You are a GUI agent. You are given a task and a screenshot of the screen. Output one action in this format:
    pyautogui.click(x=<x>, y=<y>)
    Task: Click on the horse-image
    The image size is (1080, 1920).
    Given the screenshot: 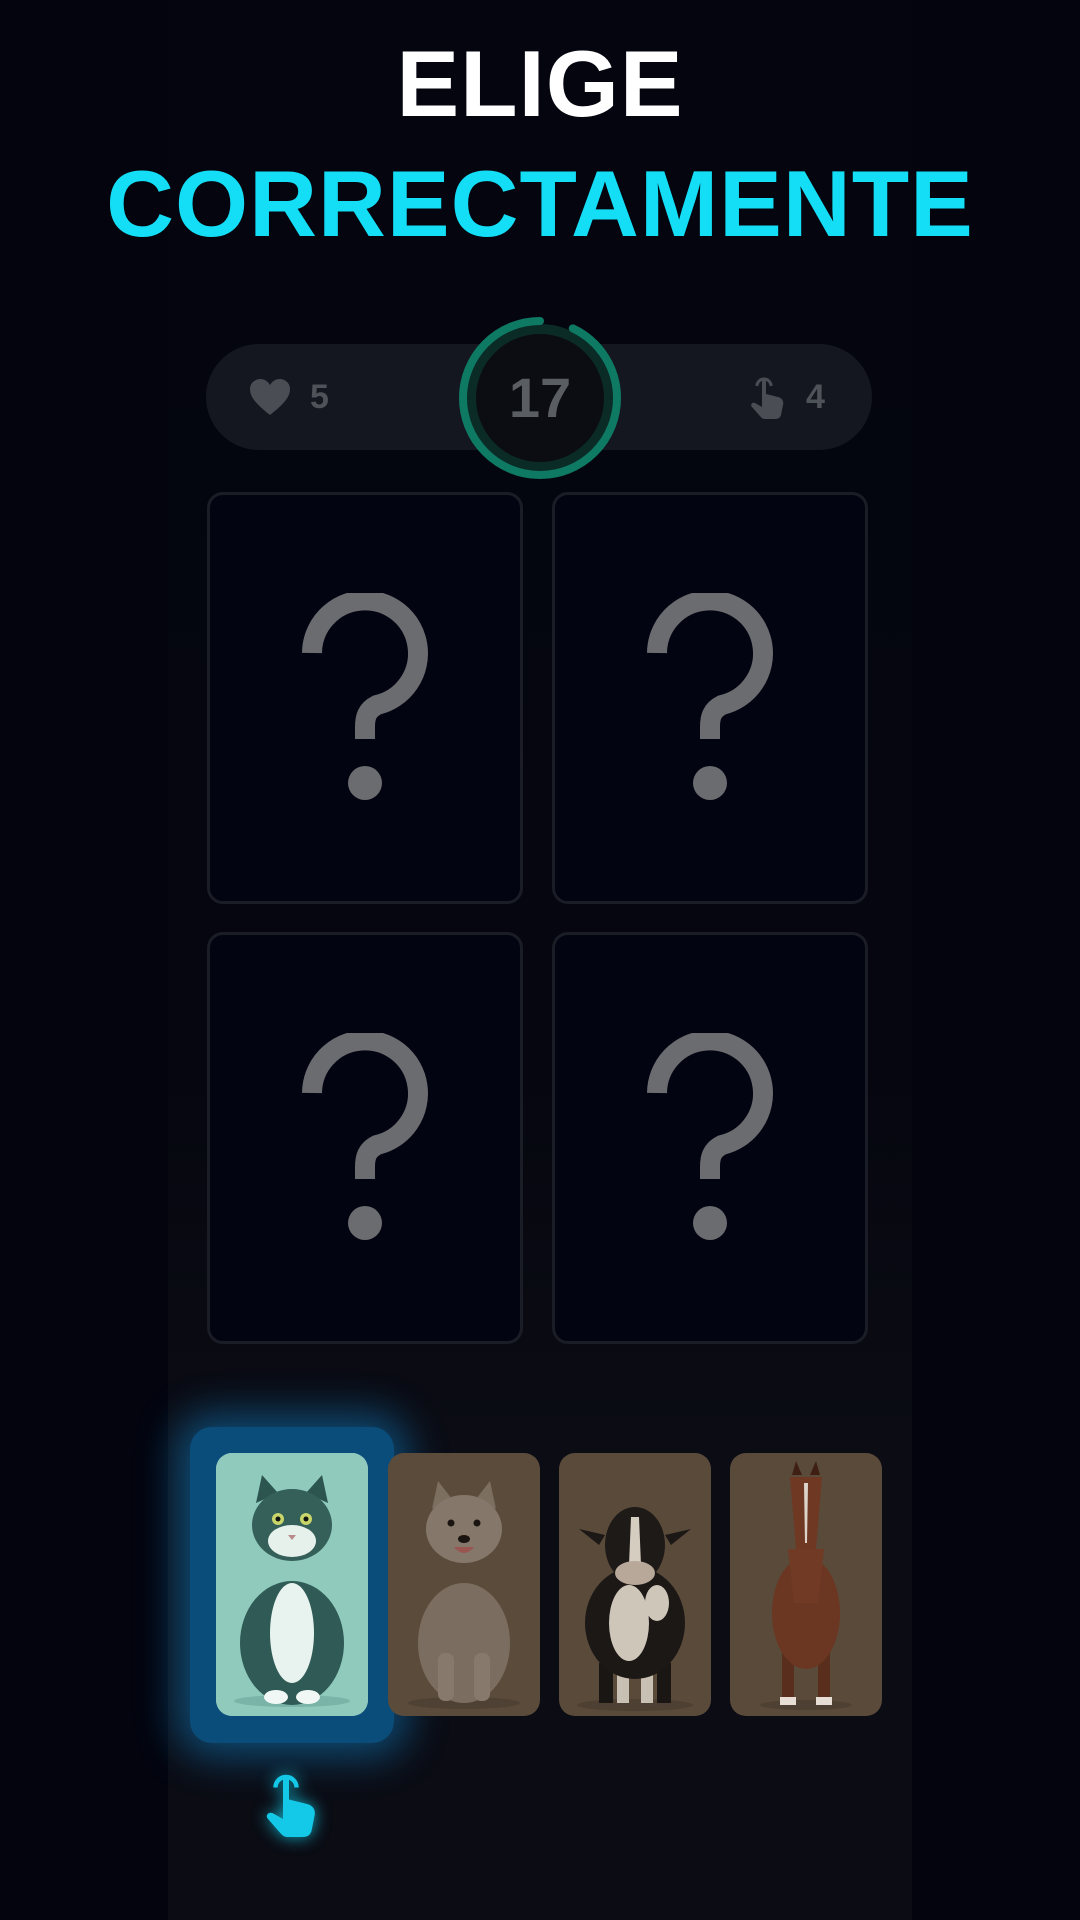 What is the action you would take?
    pyautogui.click(x=806, y=1584)
    